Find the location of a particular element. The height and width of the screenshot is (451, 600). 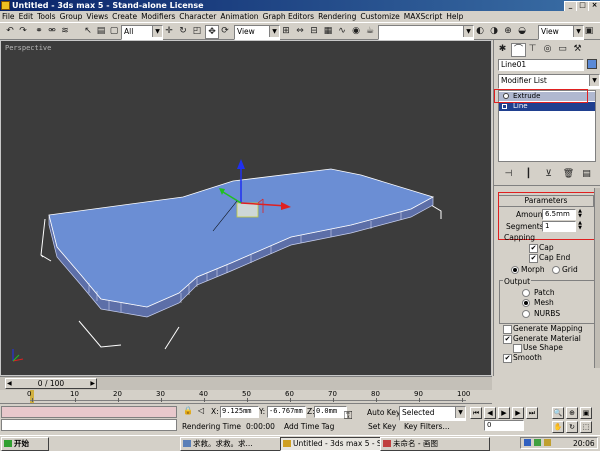

object-color-swatch is located at coordinates (592, 64).